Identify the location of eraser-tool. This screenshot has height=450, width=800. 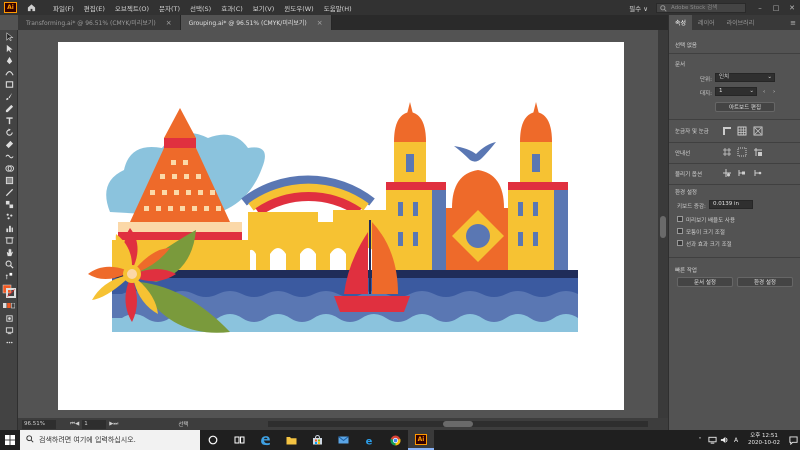
(9, 144).